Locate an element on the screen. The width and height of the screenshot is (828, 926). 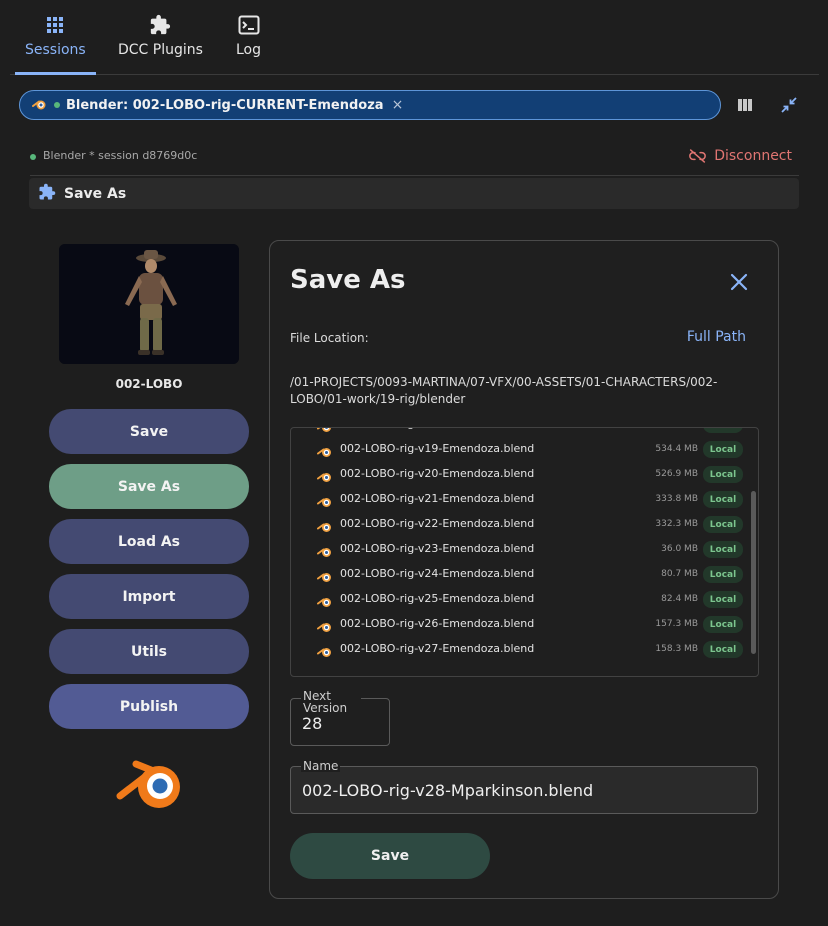
file-name: 002-LOBO-rig-v21-Emendoza.blend is located at coordinates (437, 498).